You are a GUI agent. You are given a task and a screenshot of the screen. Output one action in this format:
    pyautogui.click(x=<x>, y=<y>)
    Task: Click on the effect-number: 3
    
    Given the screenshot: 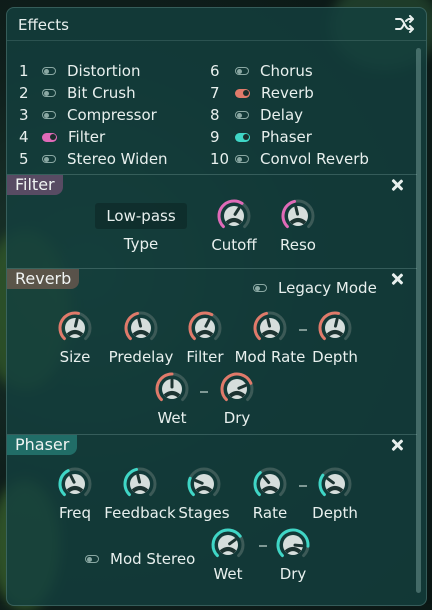 What is the action you would take?
    pyautogui.click(x=24, y=115)
    